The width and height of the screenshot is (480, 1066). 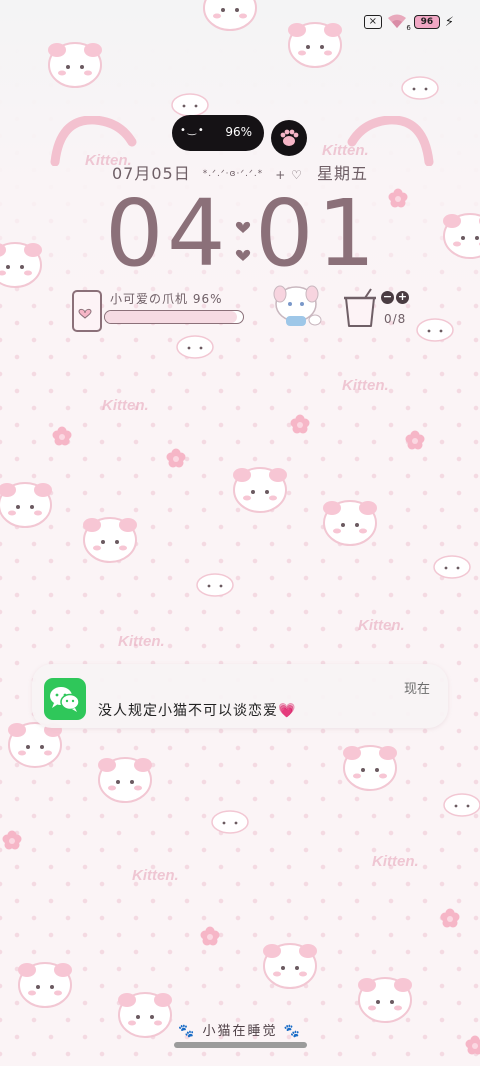 I want to click on bottom-text: 小猫在睡觉, so click(x=240, y=1031).